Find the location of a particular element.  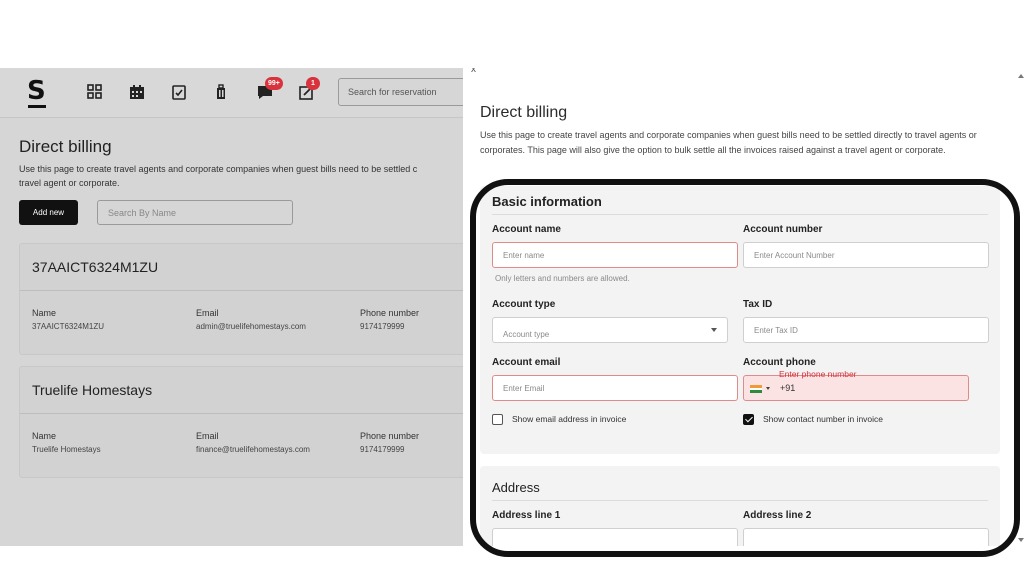

luggage-icon is located at coordinates (221, 92).